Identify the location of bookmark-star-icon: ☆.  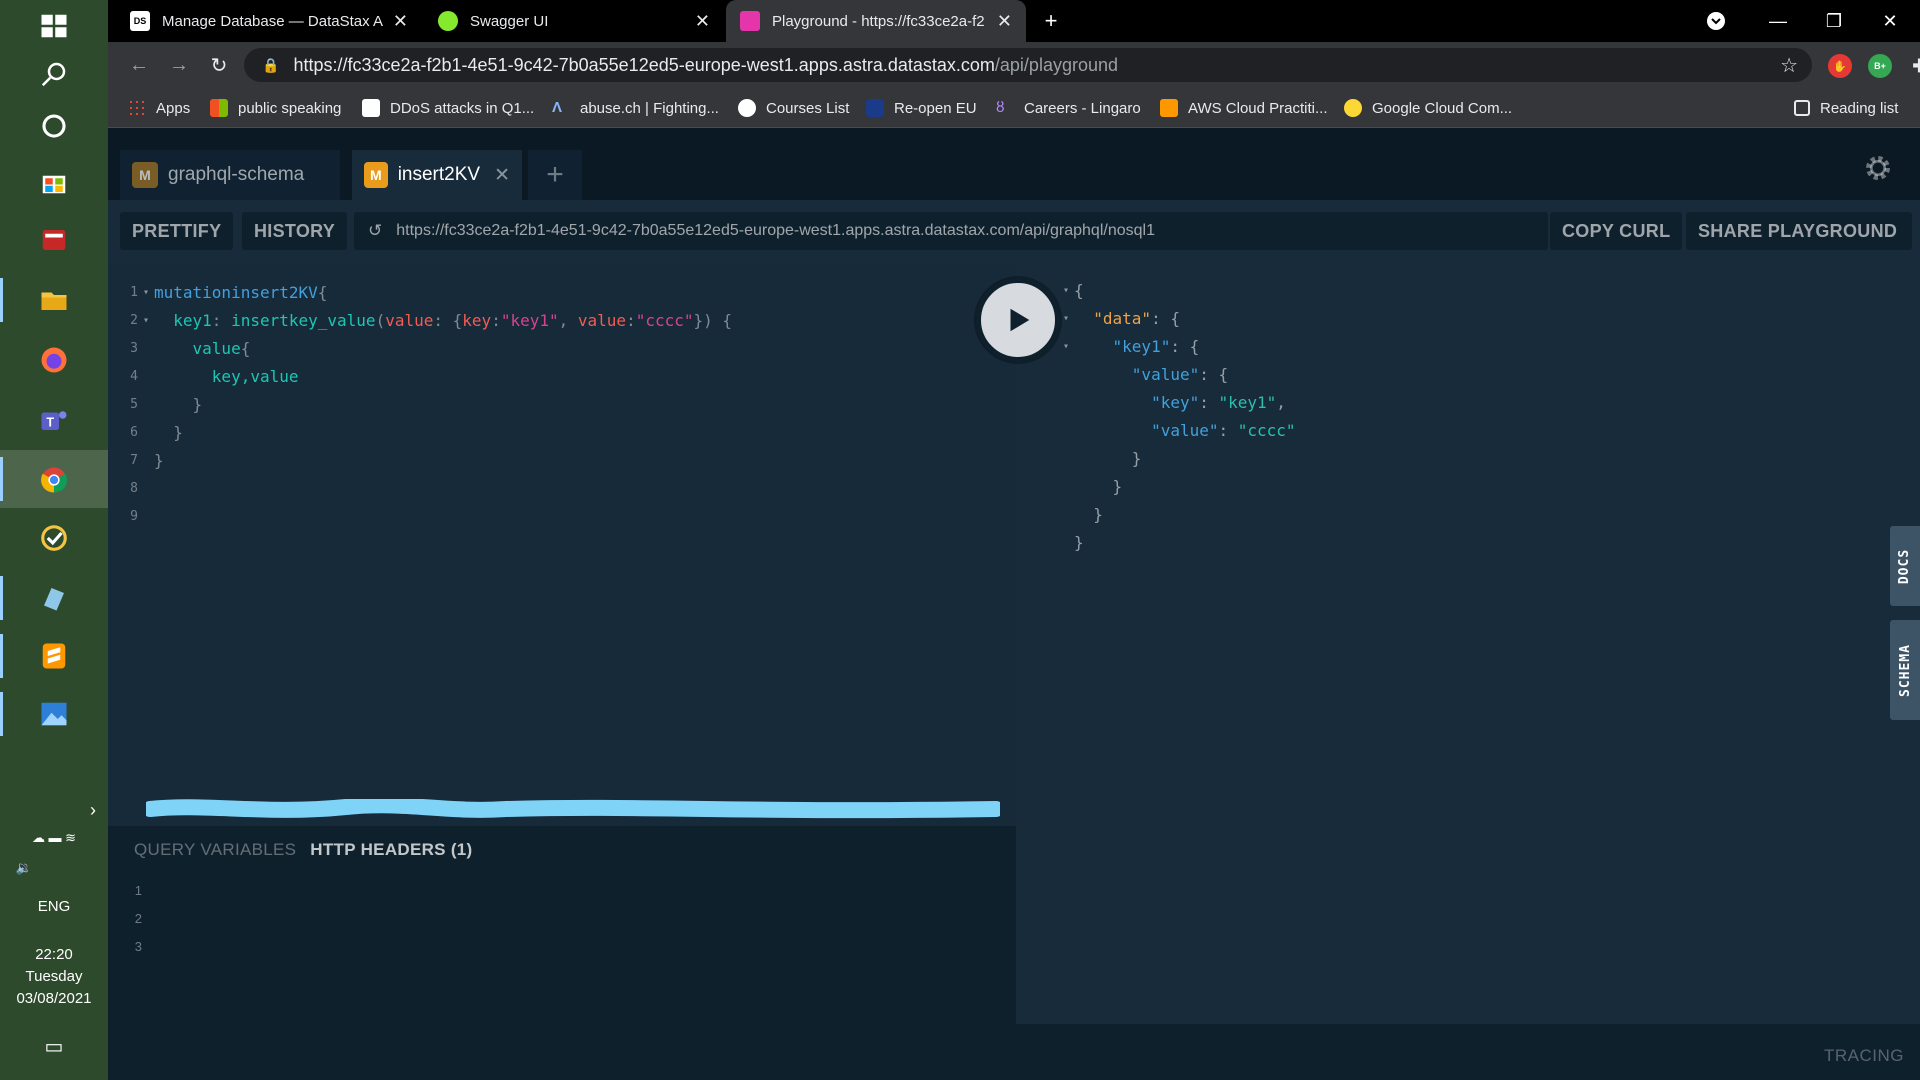
(1789, 65).